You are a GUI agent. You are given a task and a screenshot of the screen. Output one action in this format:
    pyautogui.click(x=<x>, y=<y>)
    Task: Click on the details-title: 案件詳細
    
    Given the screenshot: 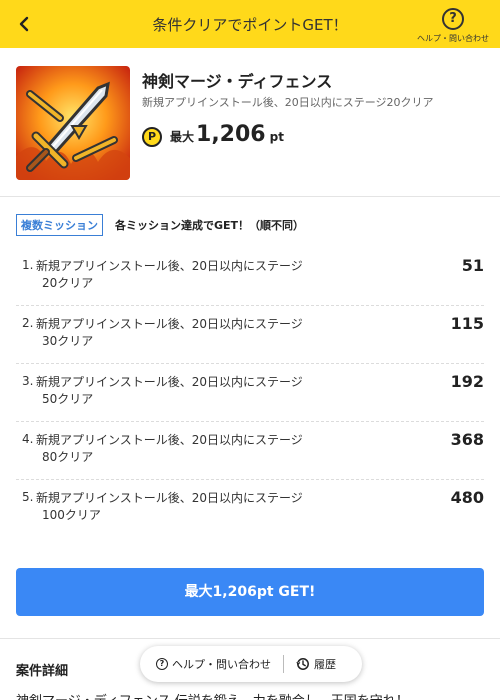 What is the action you would take?
    pyautogui.click(x=42, y=671)
    